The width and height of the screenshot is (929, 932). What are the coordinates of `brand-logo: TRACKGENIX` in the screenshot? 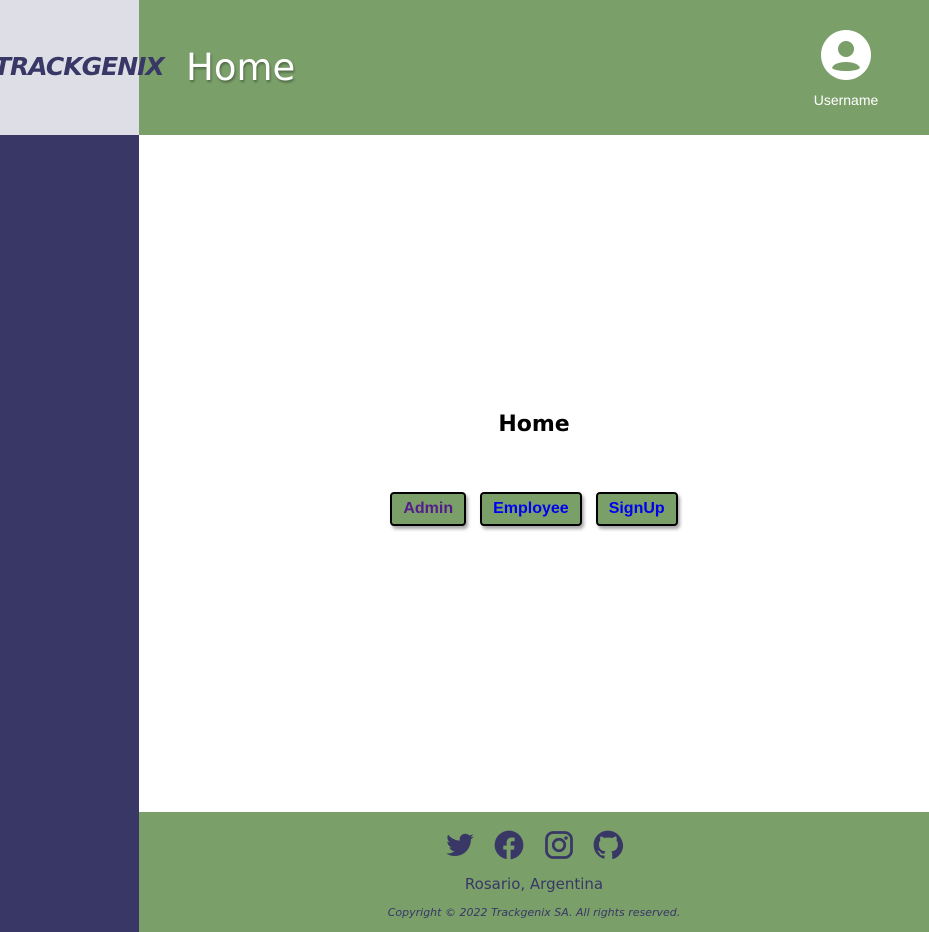 It's located at (82, 66).